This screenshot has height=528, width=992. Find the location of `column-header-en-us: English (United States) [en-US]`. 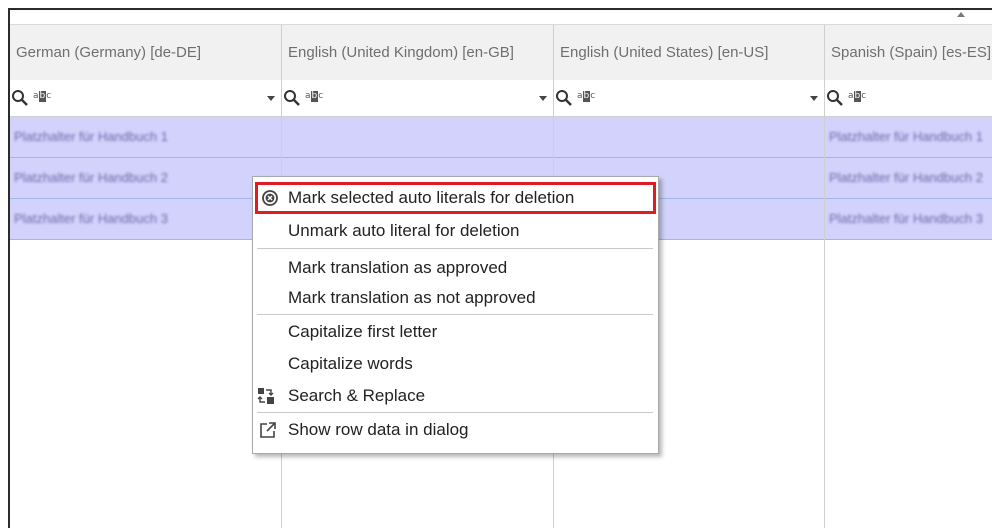

column-header-en-us: English (United States) [en-US] is located at coordinates (689, 52).